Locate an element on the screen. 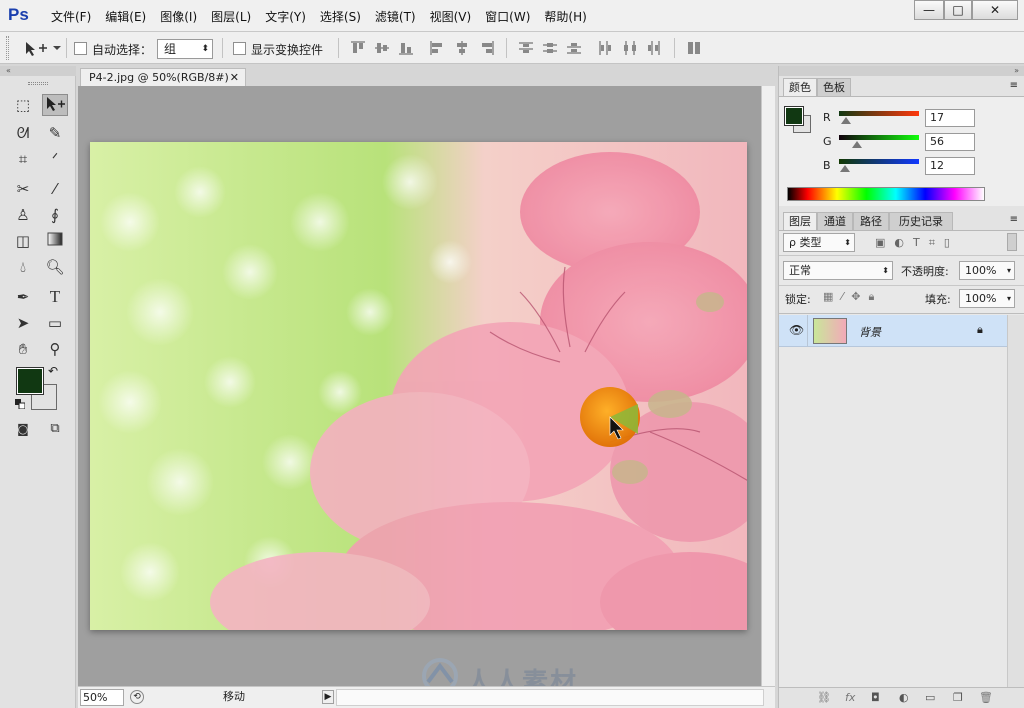 This screenshot has height=708, width=1024. delete-layer-icon: 🗑︎ is located at coordinates (986, 697).